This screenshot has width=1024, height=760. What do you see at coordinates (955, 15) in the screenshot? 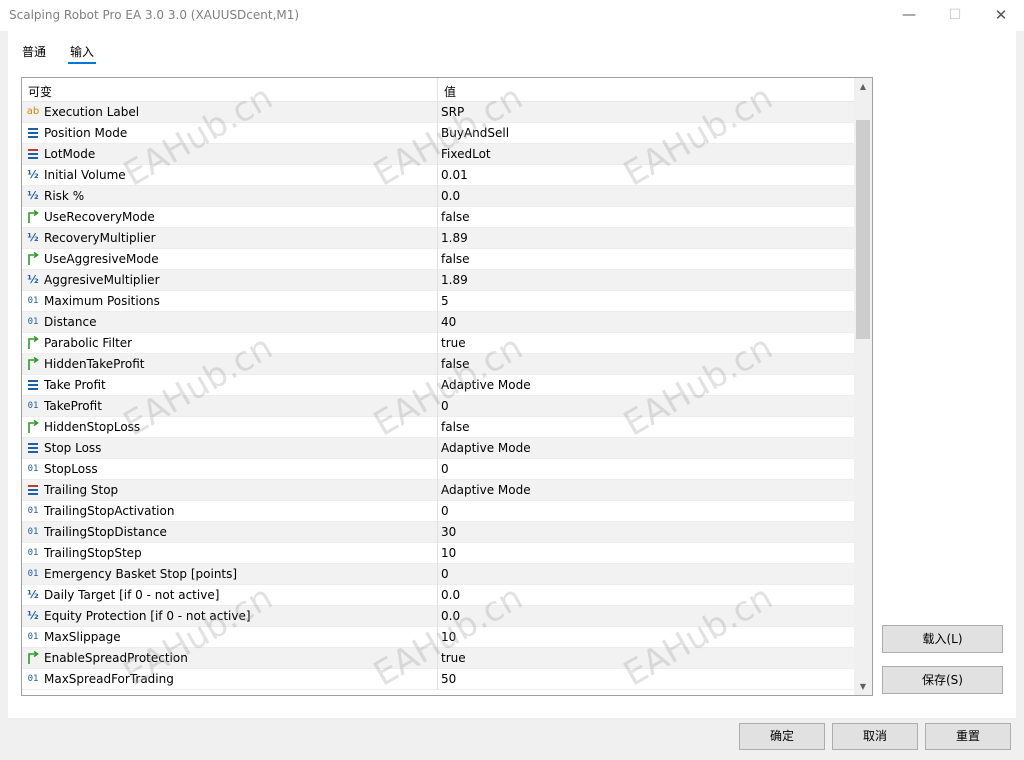
I see `maximize-icon: ☐` at bounding box center [955, 15].